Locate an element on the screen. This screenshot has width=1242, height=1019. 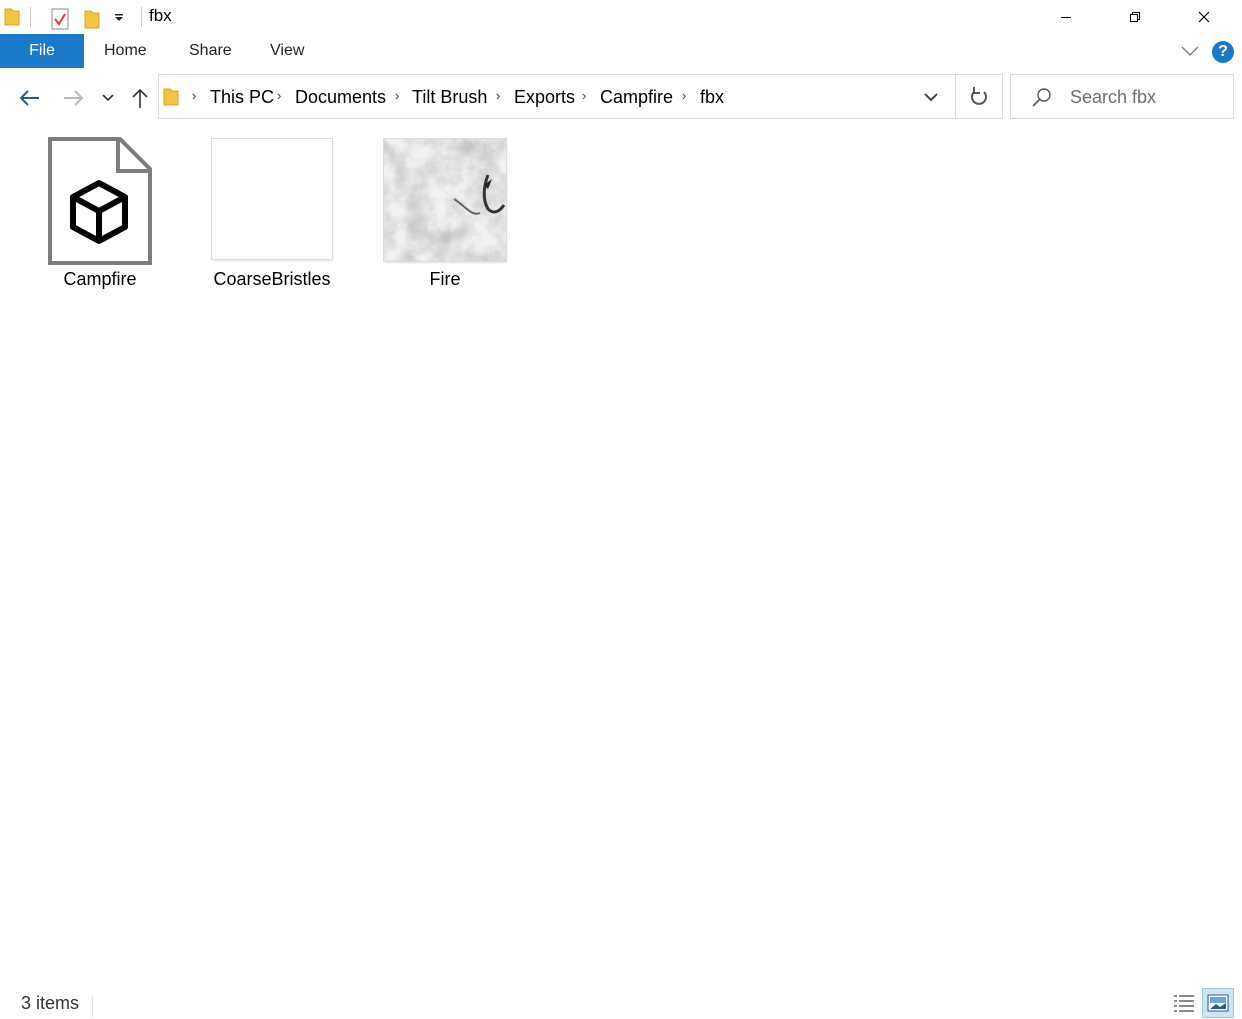
minimize-icon is located at coordinates (1066, 17).